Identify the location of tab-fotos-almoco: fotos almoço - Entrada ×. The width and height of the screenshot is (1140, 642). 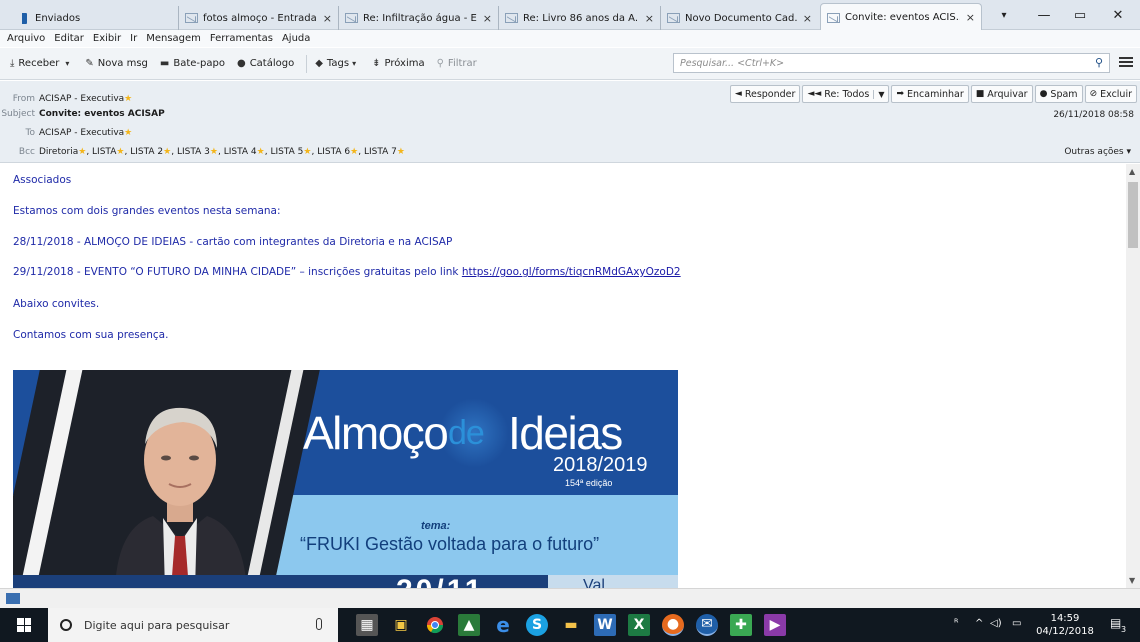
(258, 18).